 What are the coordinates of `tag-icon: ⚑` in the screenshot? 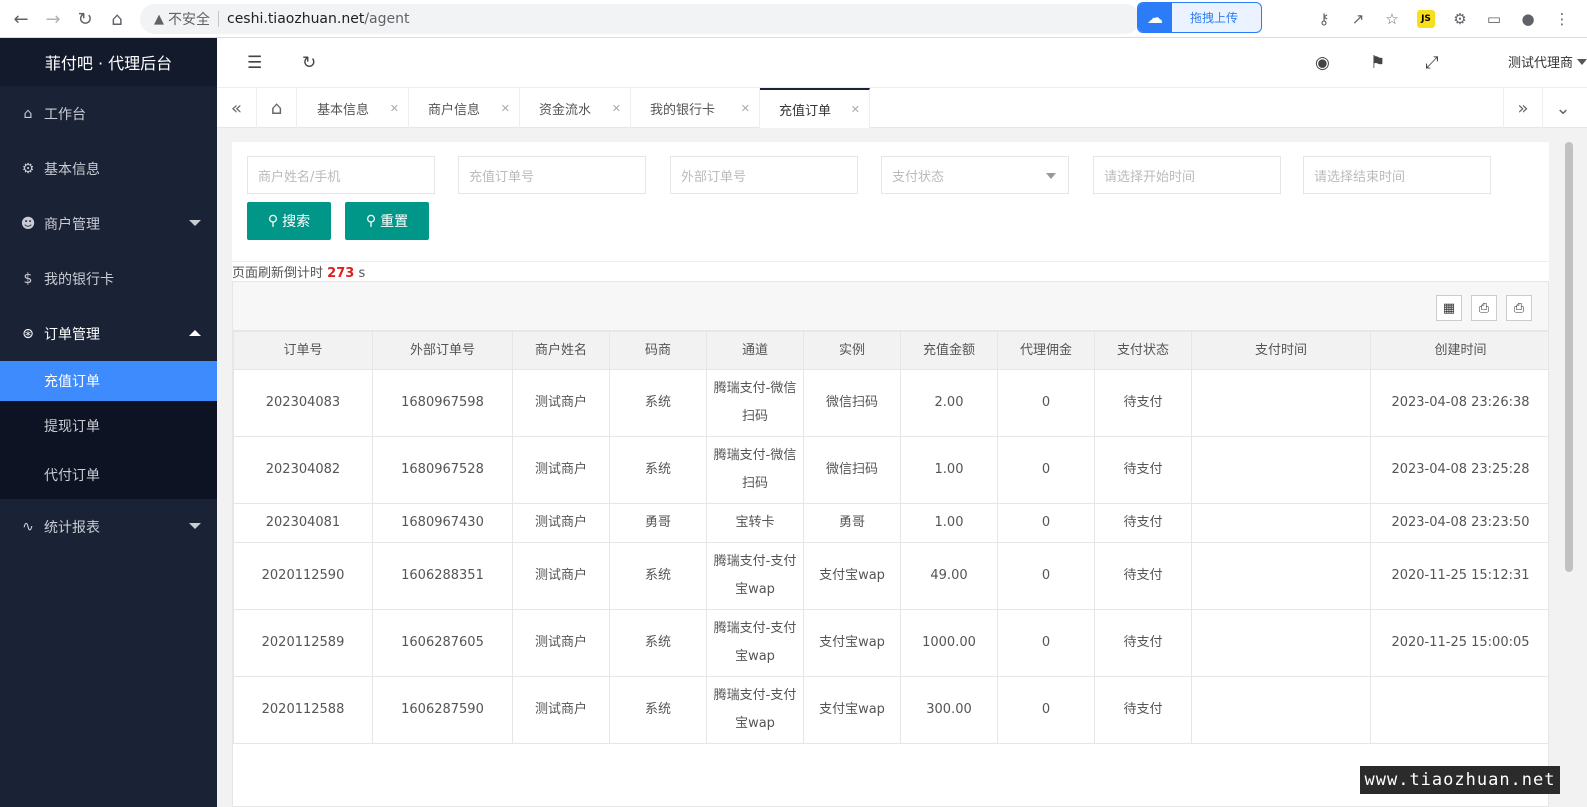 It's located at (1377, 63).